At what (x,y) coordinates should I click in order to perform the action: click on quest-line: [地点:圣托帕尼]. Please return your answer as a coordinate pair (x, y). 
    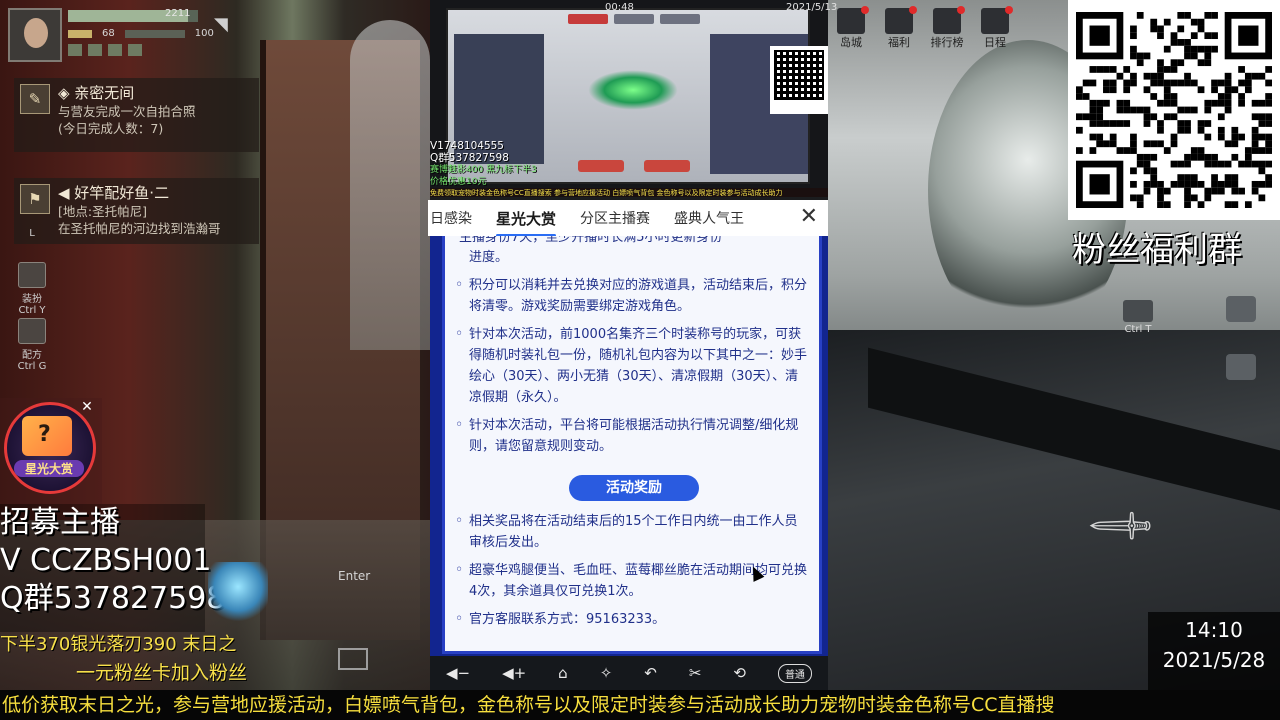
    Looking at the image, I should click on (102, 211).